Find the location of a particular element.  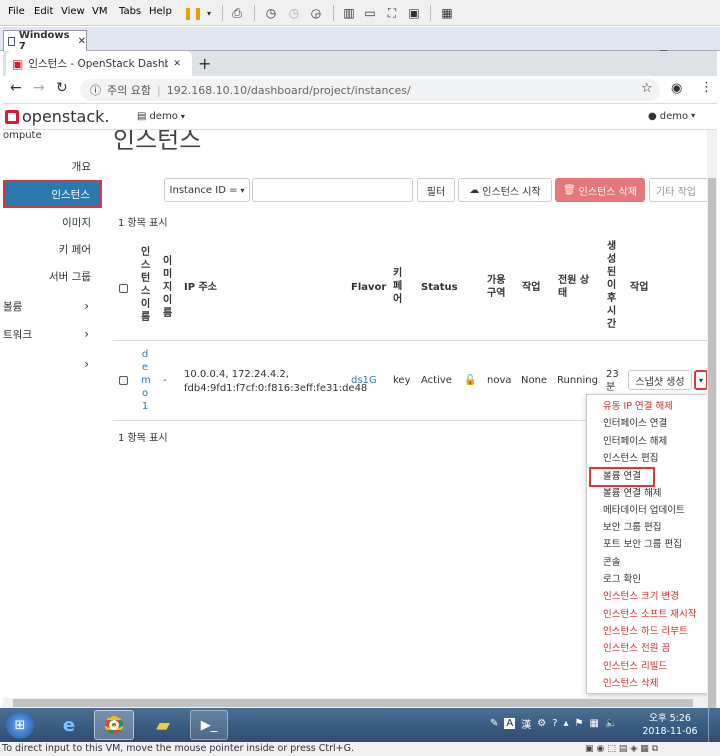

select-all-checkbox is located at coordinates (123, 288).